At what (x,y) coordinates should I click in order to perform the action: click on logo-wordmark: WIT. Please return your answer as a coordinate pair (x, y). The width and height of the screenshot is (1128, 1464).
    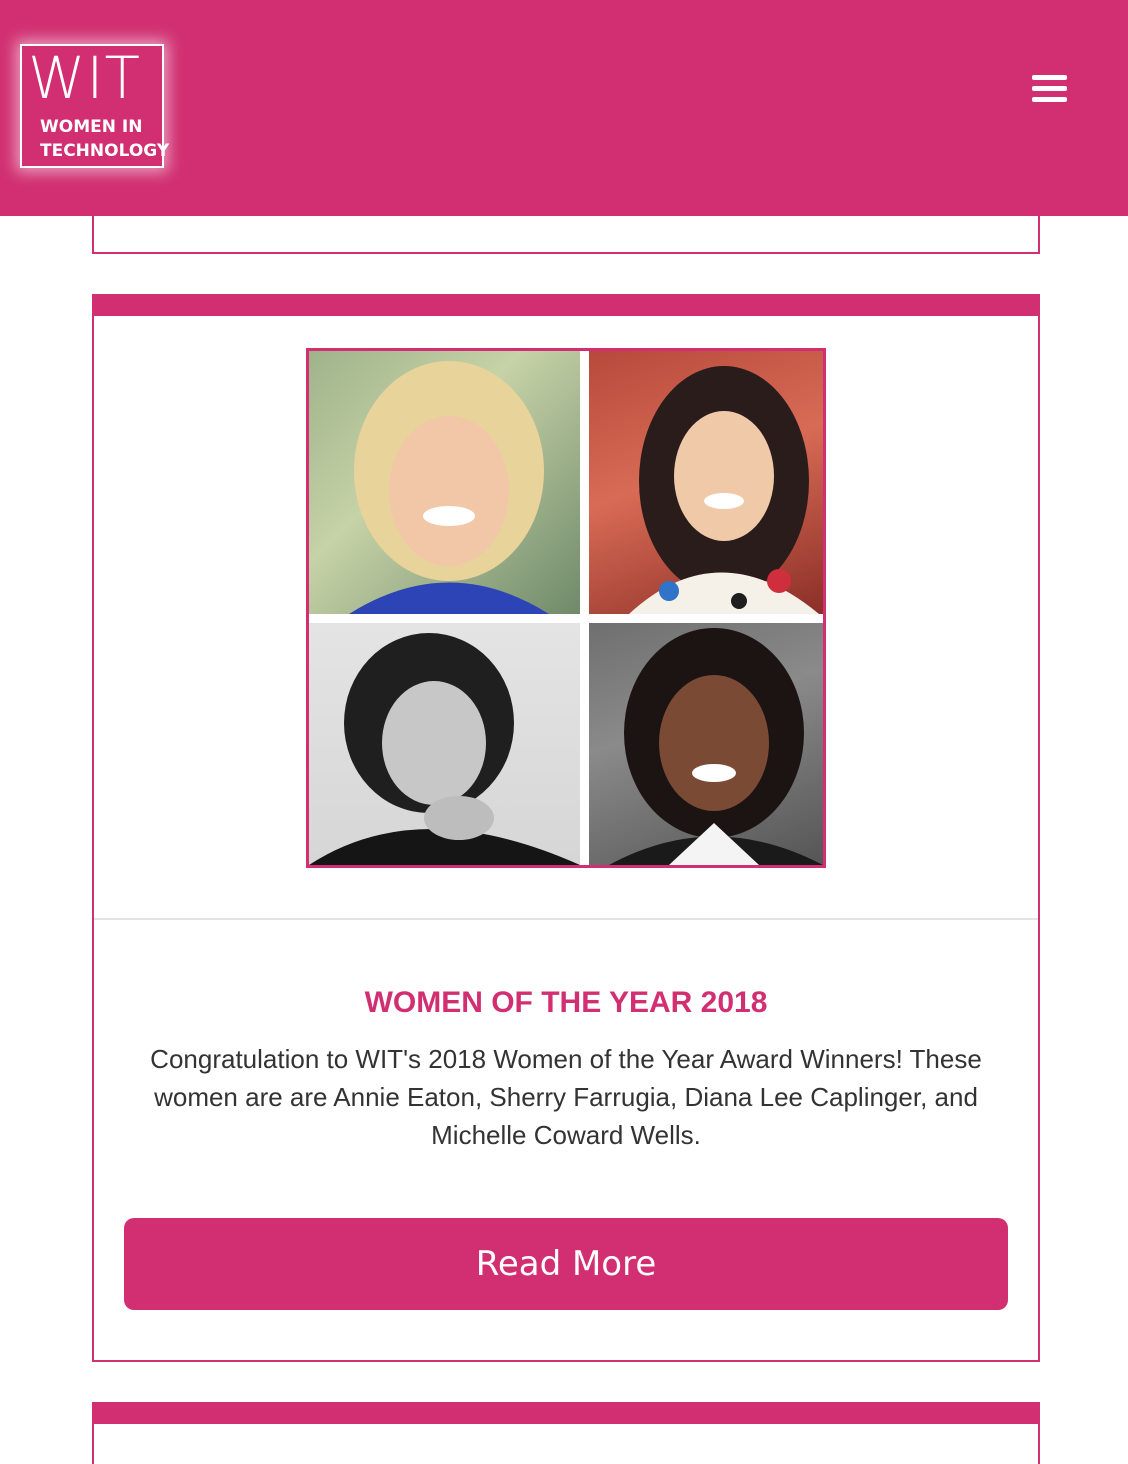
    Looking at the image, I should click on (84, 78).